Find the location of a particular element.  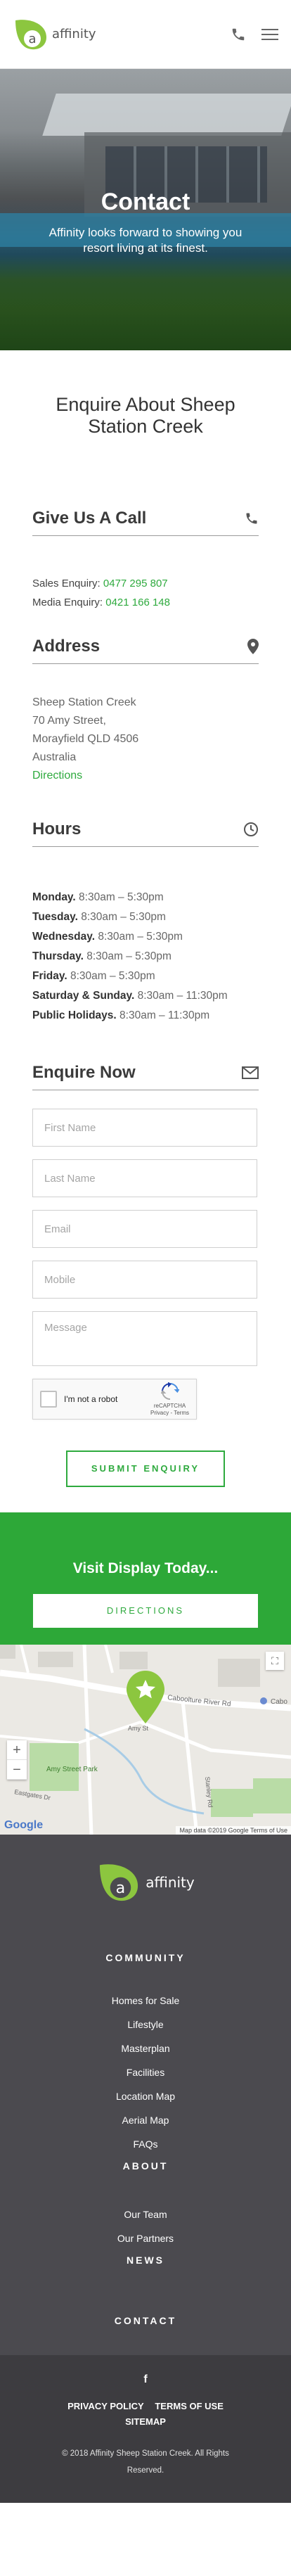

zoom-in-button: + is located at coordinates (17, 1750).